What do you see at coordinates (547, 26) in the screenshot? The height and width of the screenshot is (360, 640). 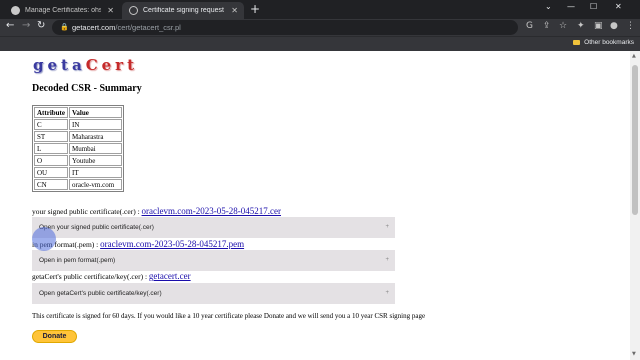 I see `share-icon: ⇪` at bounding box center [547, 26].